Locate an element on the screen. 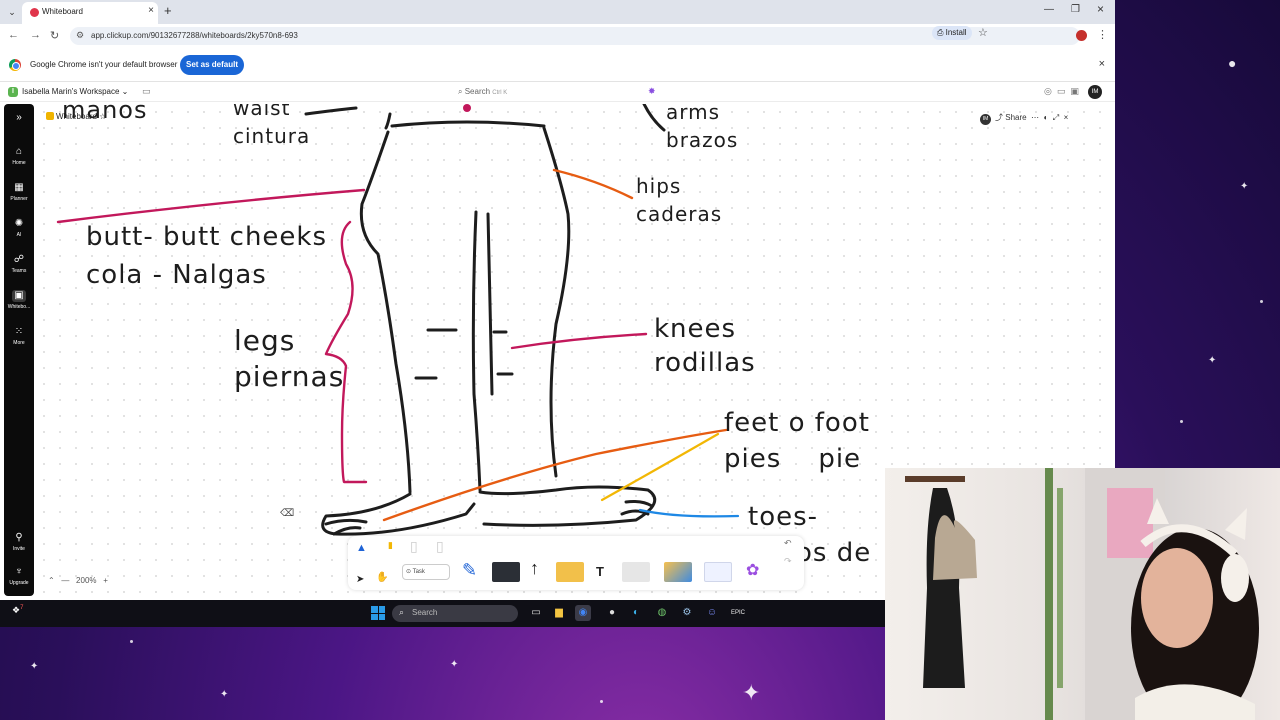  task-view-icon: ▭ is located at coordinates (536, 613).